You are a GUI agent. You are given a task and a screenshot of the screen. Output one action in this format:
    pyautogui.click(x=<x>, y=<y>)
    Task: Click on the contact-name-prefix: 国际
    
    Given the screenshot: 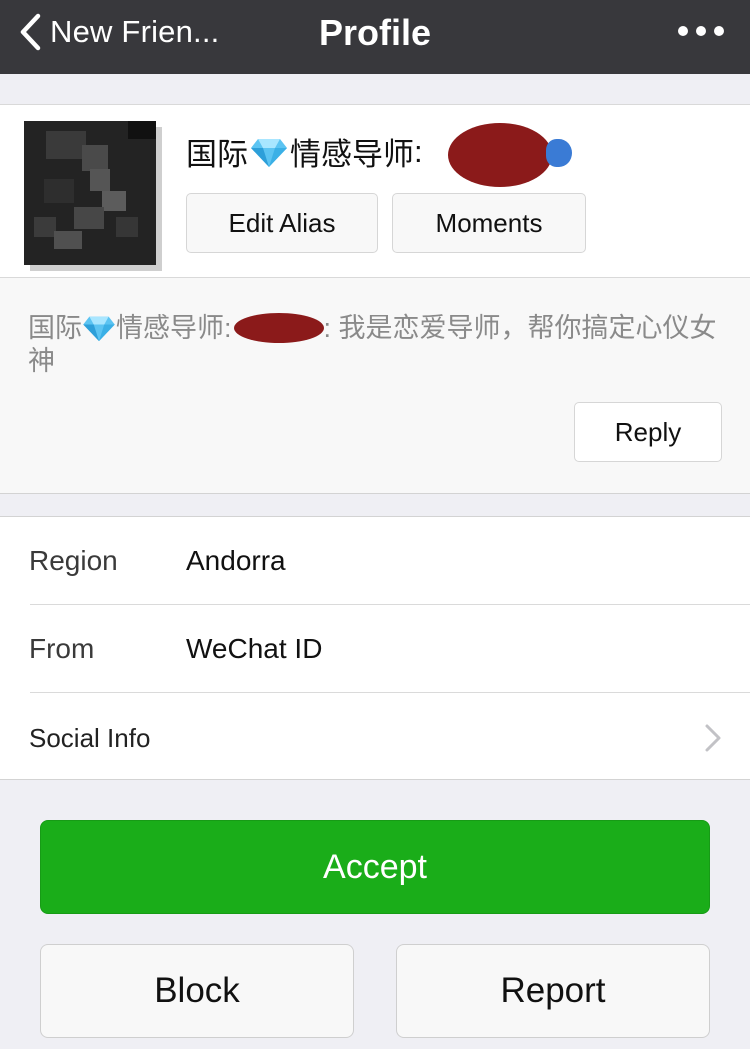 What is the action you would take?
    pyautogui.click(x=217, y=154)
    